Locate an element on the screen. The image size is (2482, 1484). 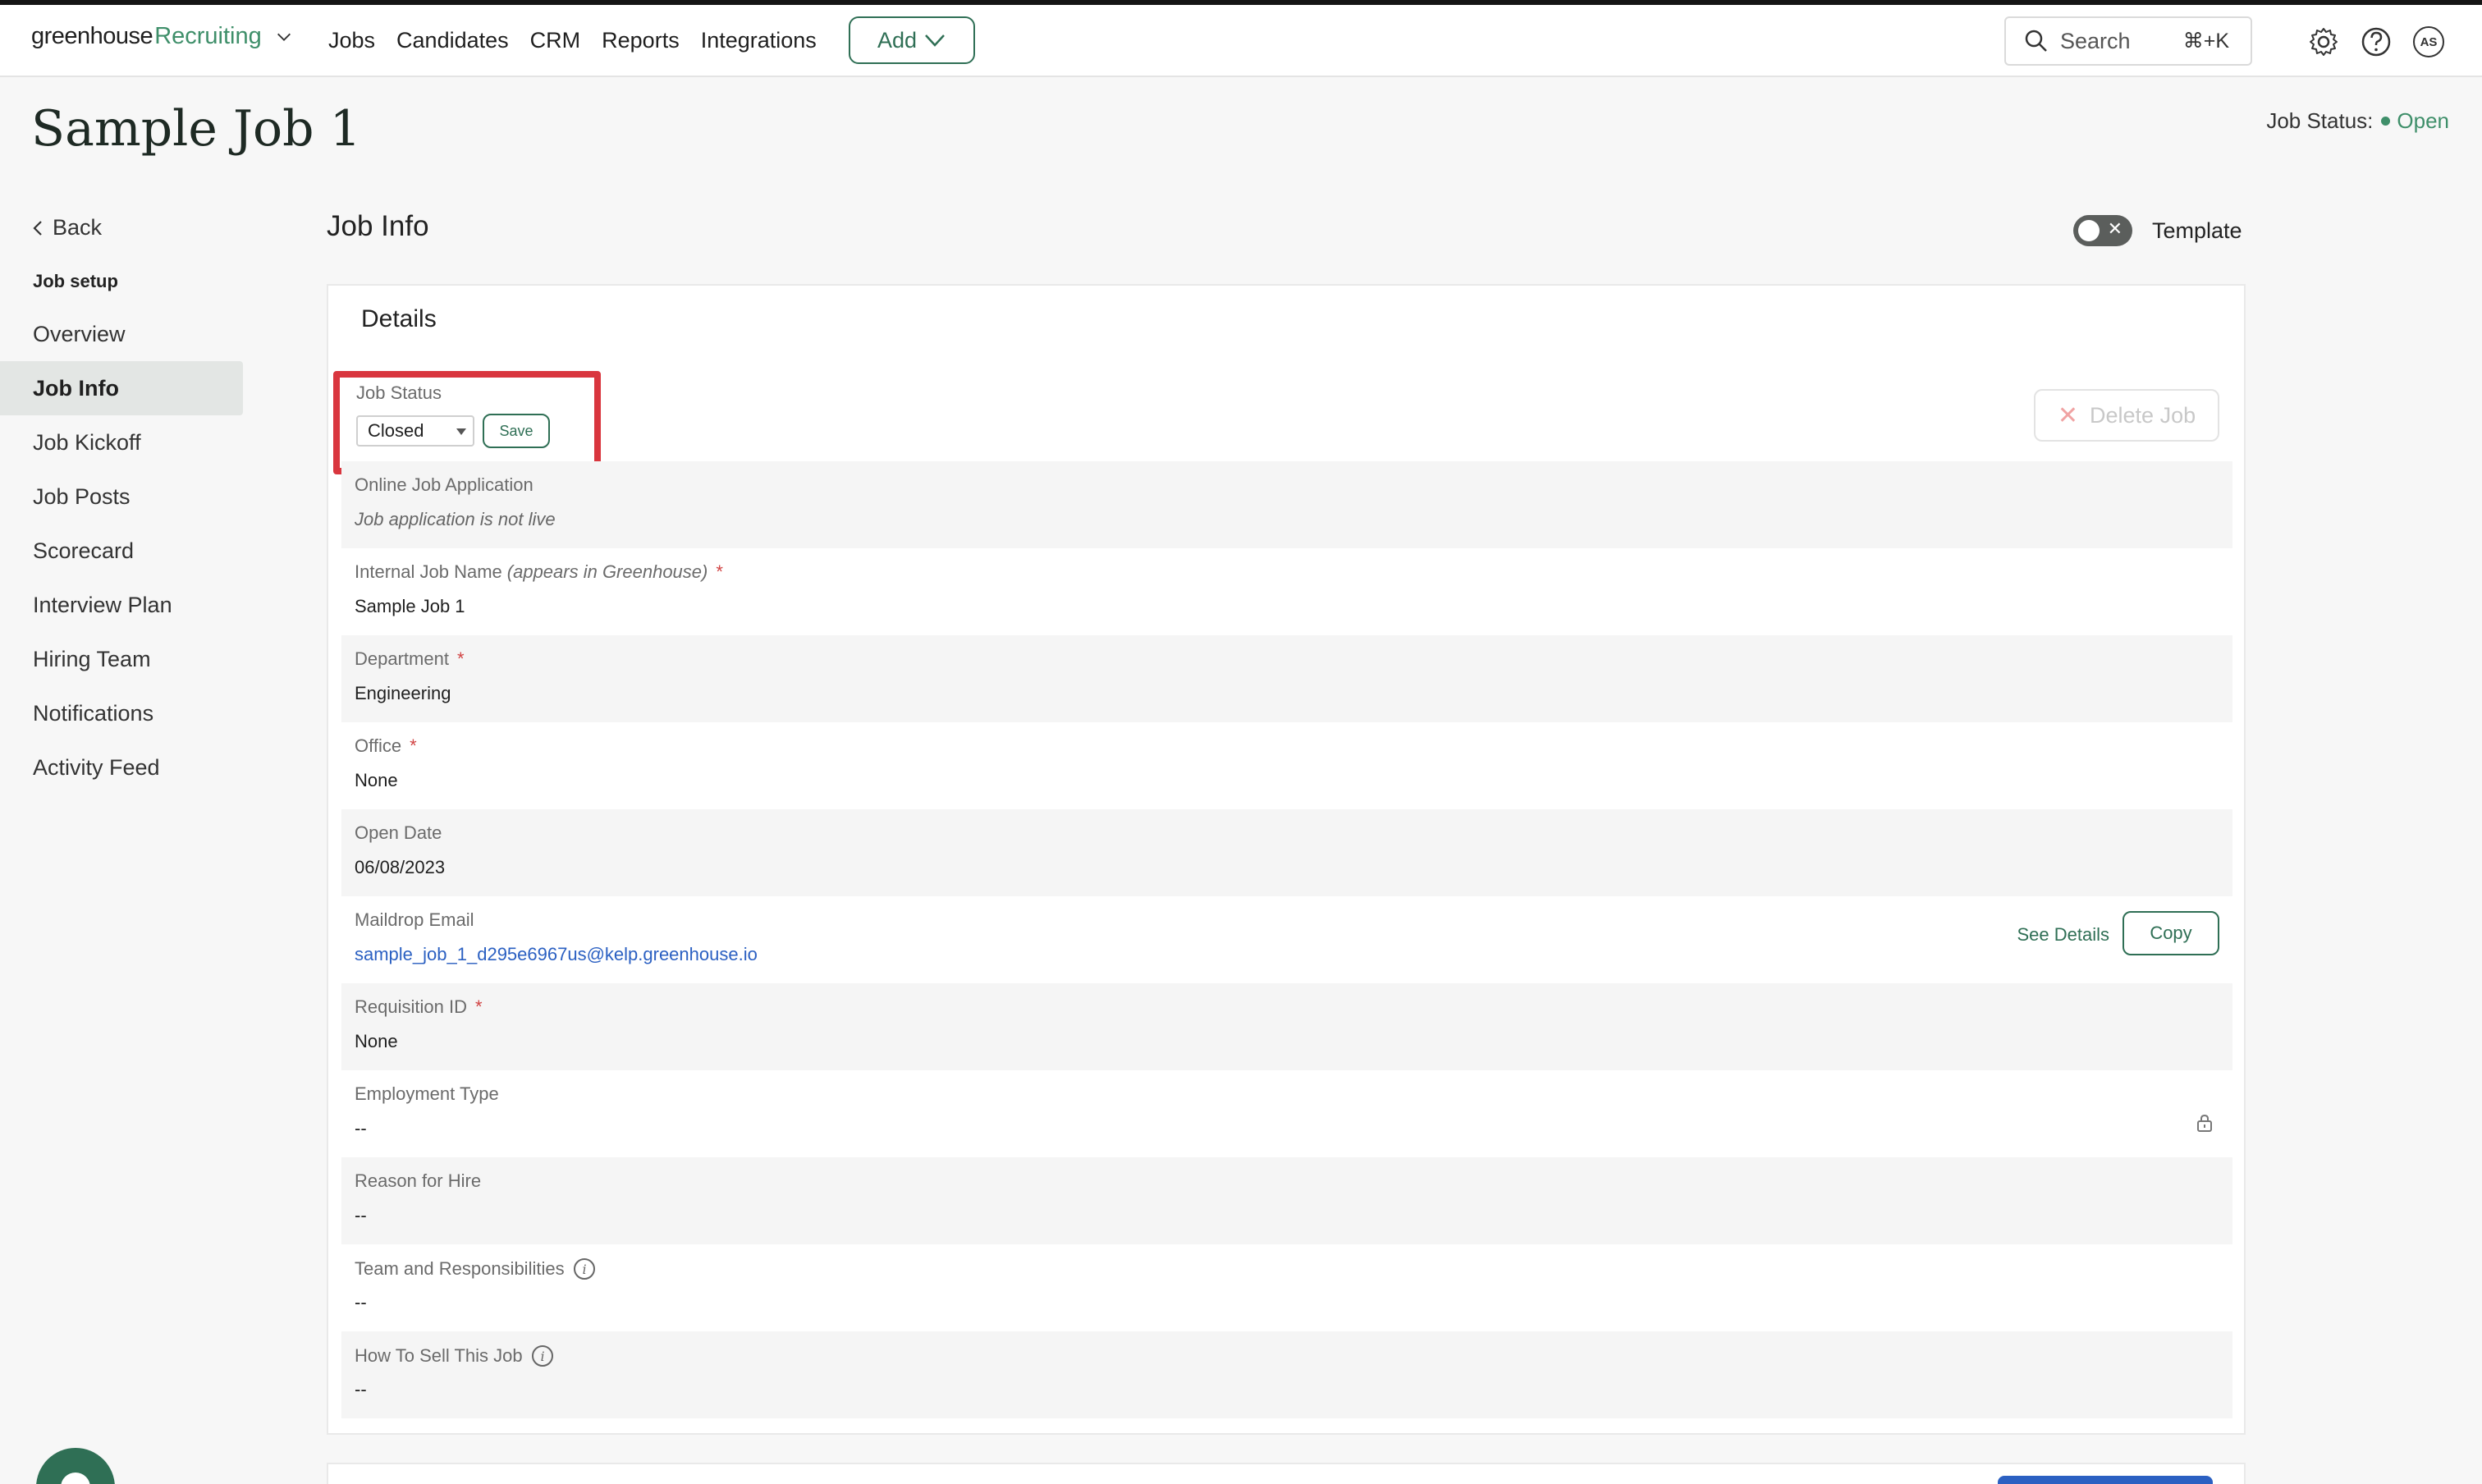
chevron-left-icon is located at coordinates (37, 228).